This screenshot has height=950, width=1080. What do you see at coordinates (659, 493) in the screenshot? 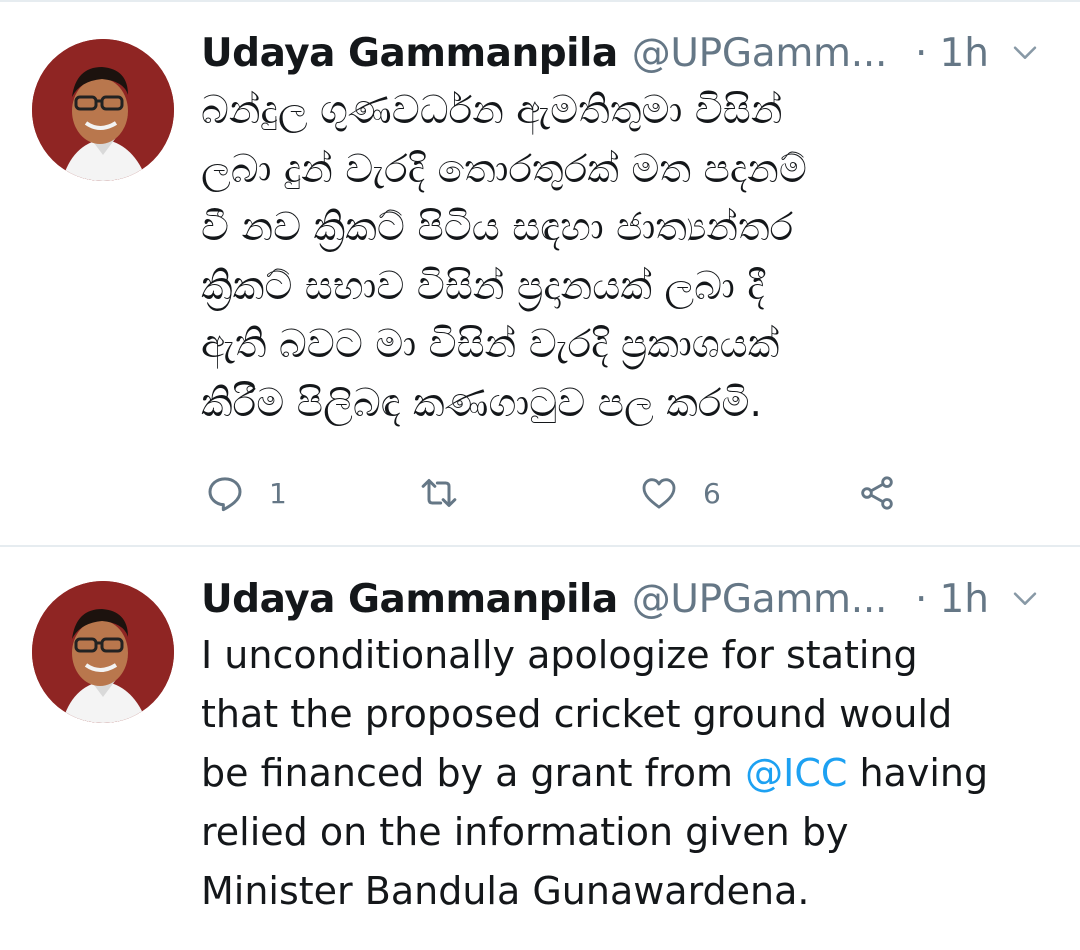
I see `like-icon` at bounding box center [659, 493].